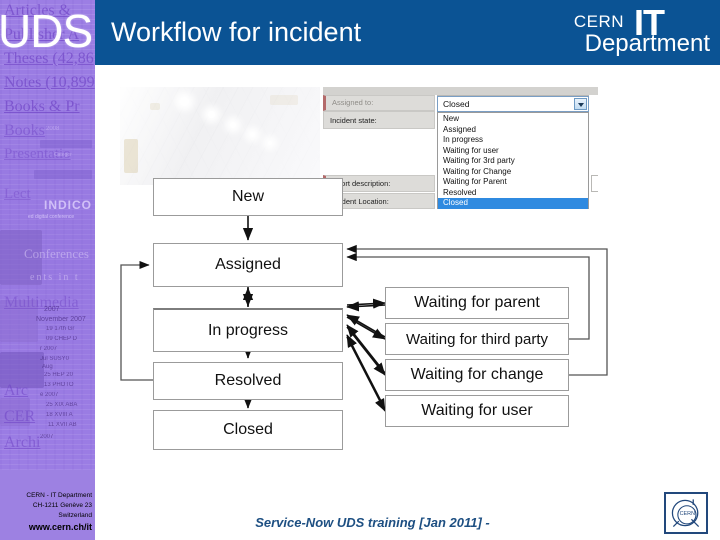 This screenshot has width=720, height=540. What do you see at coordinates (248, 381) in the screenshot?
I see `state-node-resolved: Resolved` at bounding box center [248, 381].